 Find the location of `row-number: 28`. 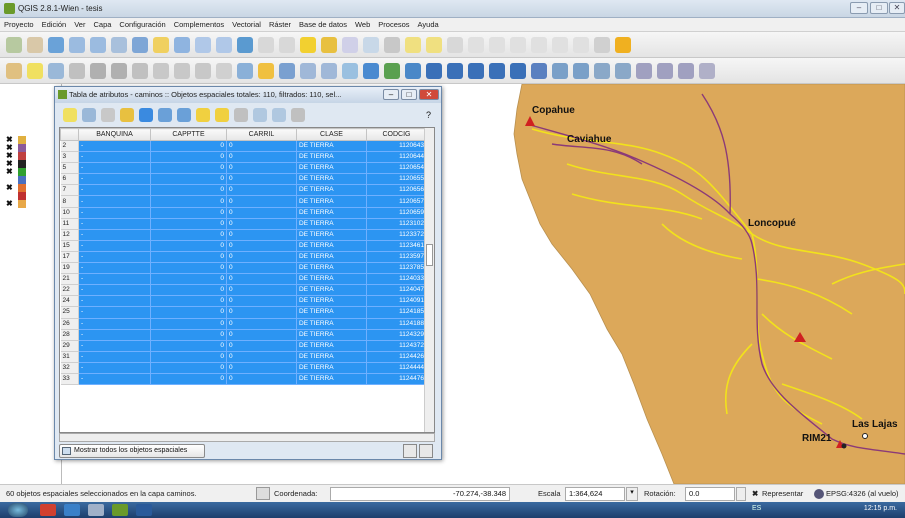

row-number: 28 is located at coordinates (69, 335).